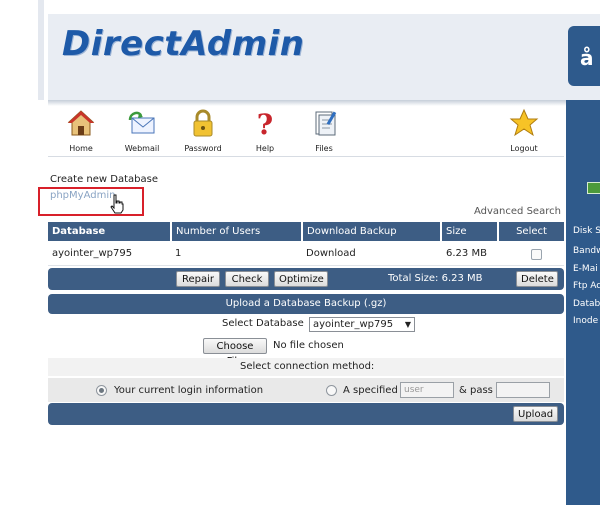  Describe the element at coordinates (306, 156) in the screenshot. I see `toolbar-divider` at that location.